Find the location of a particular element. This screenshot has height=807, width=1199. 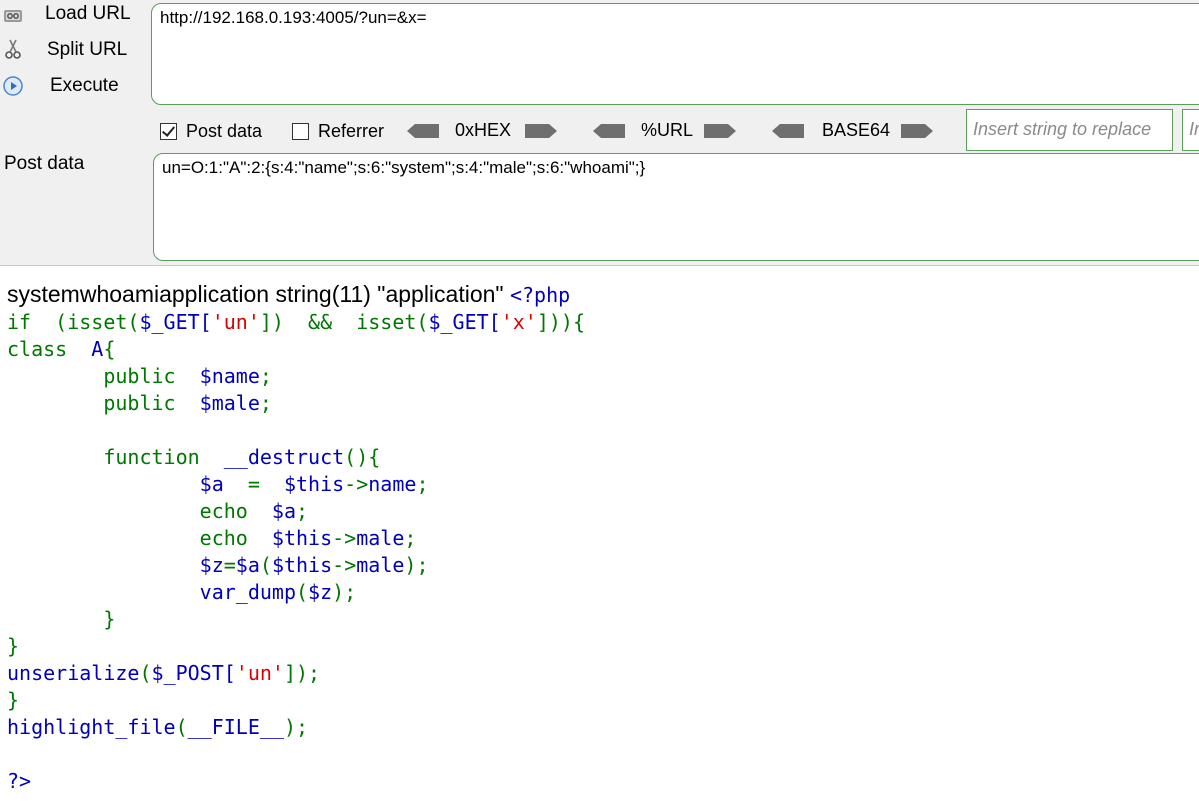

code-token: $name is located at coordinates (229, 376).